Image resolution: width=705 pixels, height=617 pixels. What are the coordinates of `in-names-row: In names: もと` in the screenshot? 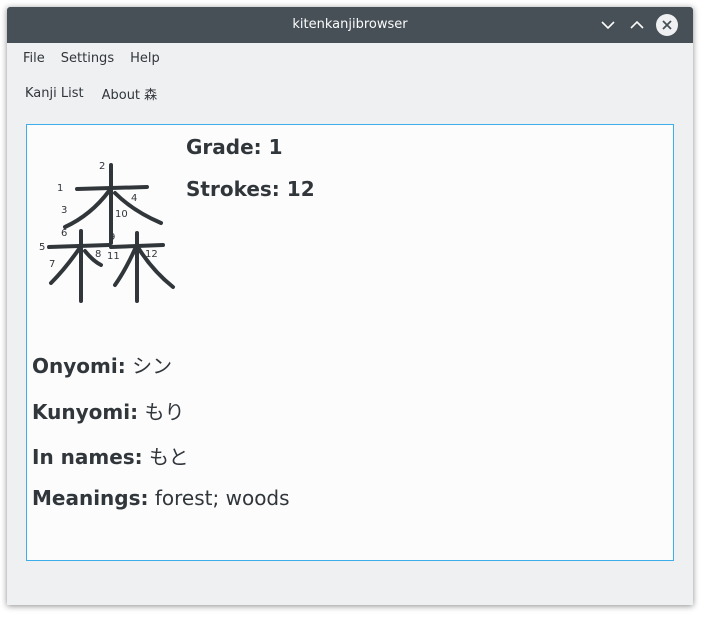 It's located at (110, 455).